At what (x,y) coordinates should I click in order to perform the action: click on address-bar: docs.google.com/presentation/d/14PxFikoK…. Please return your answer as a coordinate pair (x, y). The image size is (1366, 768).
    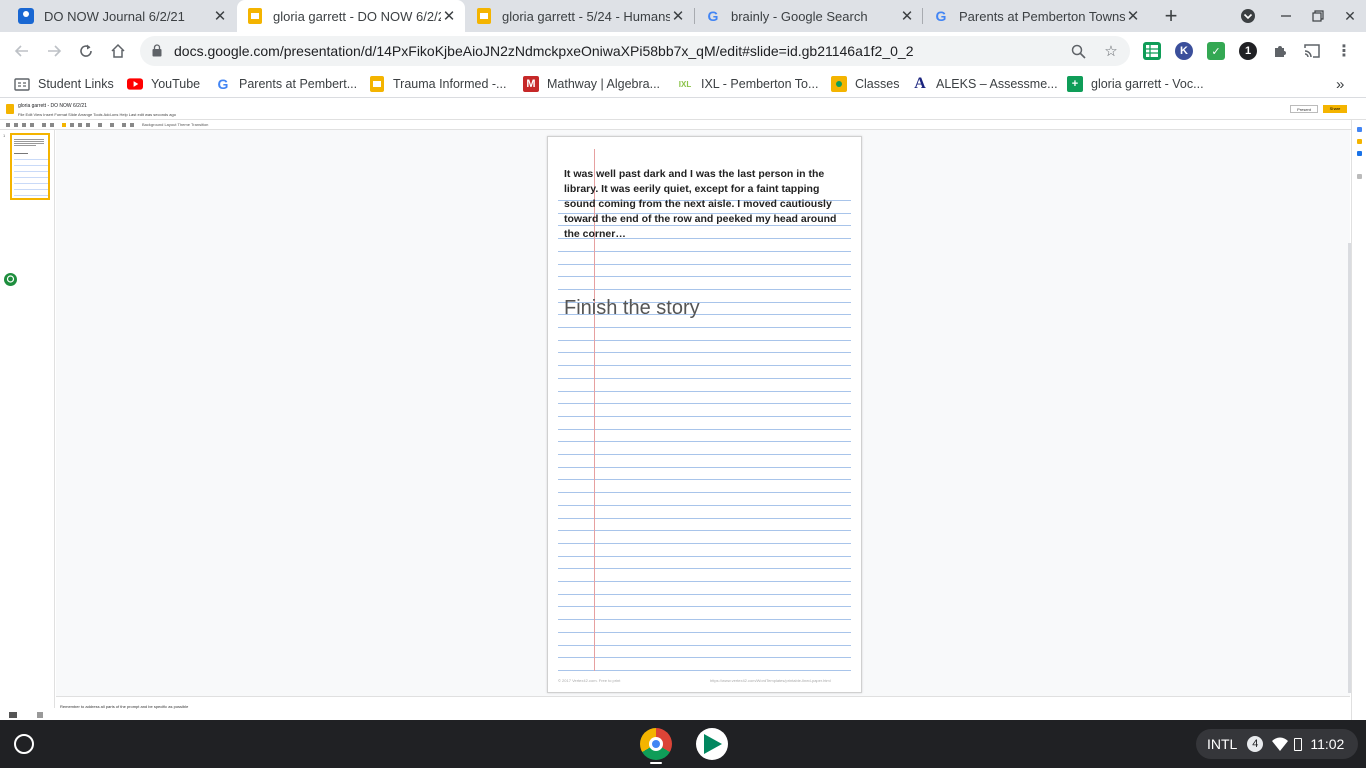
    Looking at the image, I should click on (635, 51).